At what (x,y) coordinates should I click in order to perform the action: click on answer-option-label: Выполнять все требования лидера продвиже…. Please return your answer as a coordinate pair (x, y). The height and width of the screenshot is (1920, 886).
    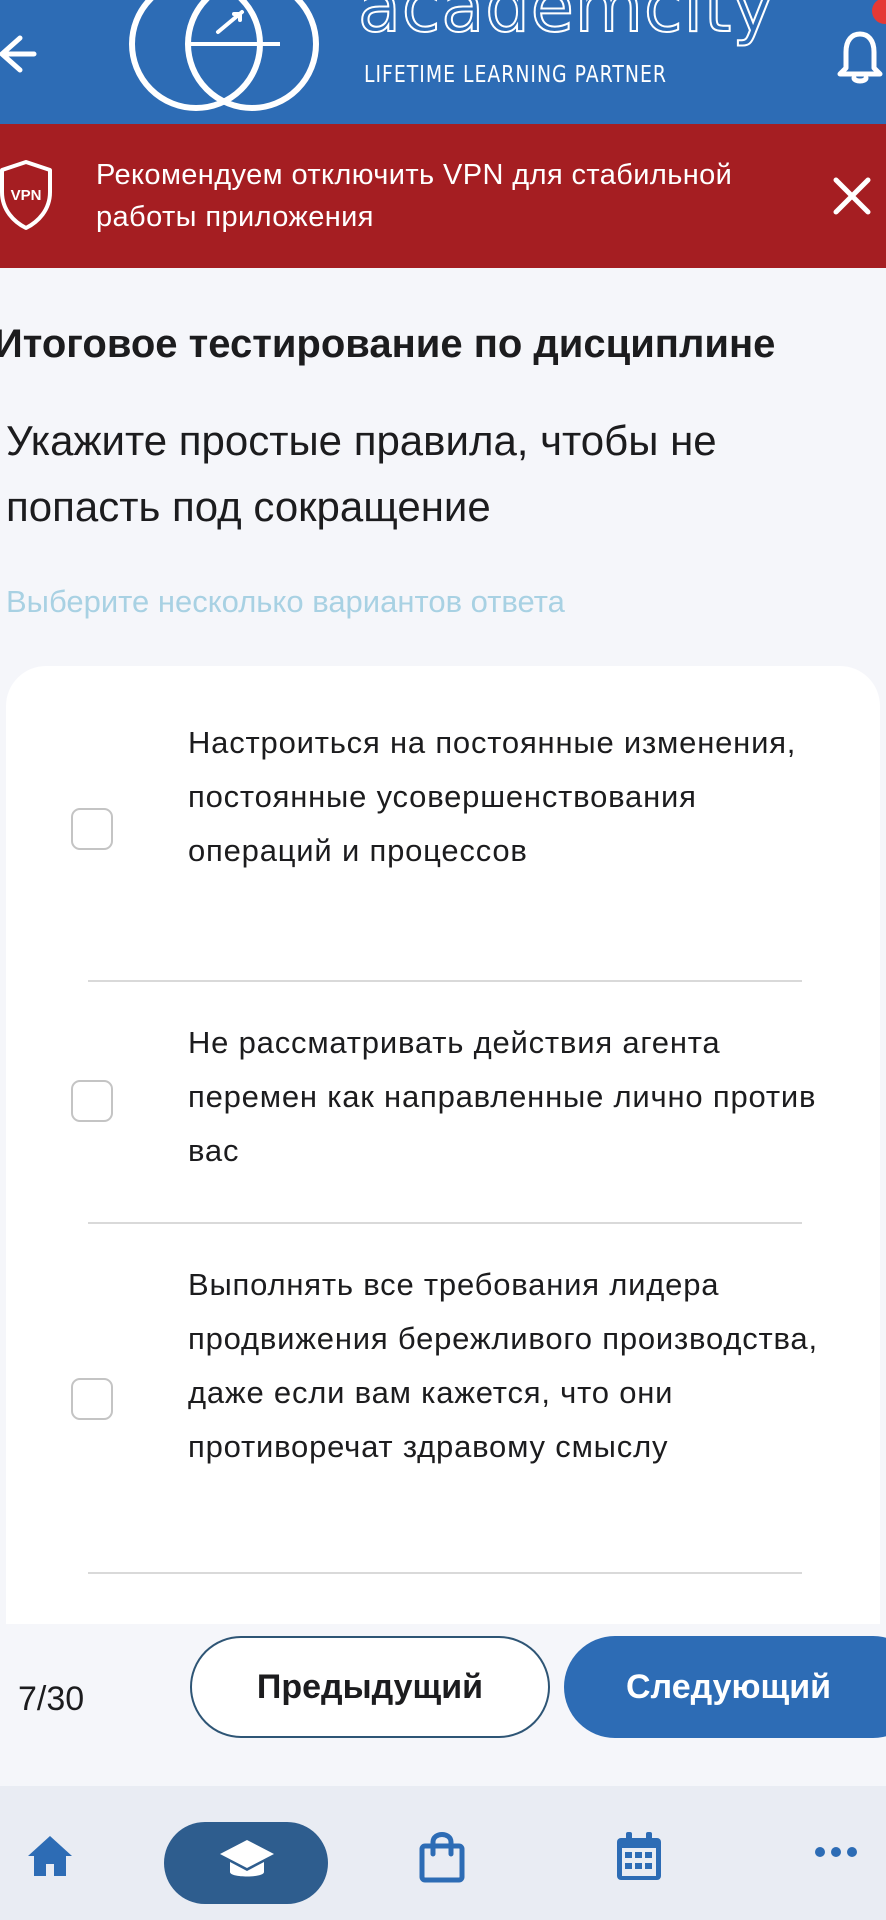
    Looking at the image, I should click on (503, 1365).